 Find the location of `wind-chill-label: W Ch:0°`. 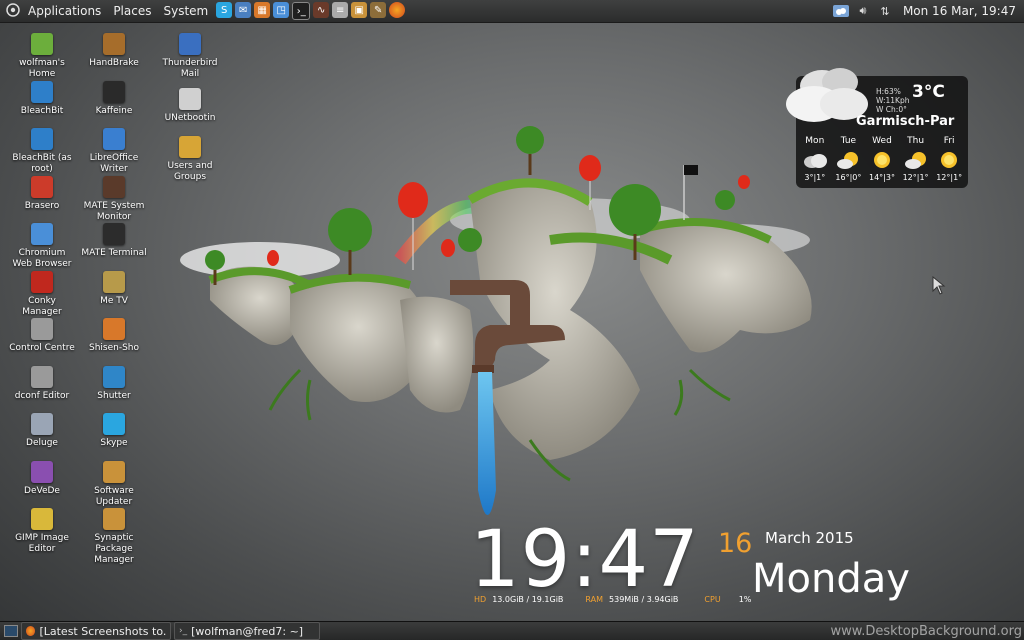

wind-chill-label: W Ch:0° is located at coordinates (892, 109).